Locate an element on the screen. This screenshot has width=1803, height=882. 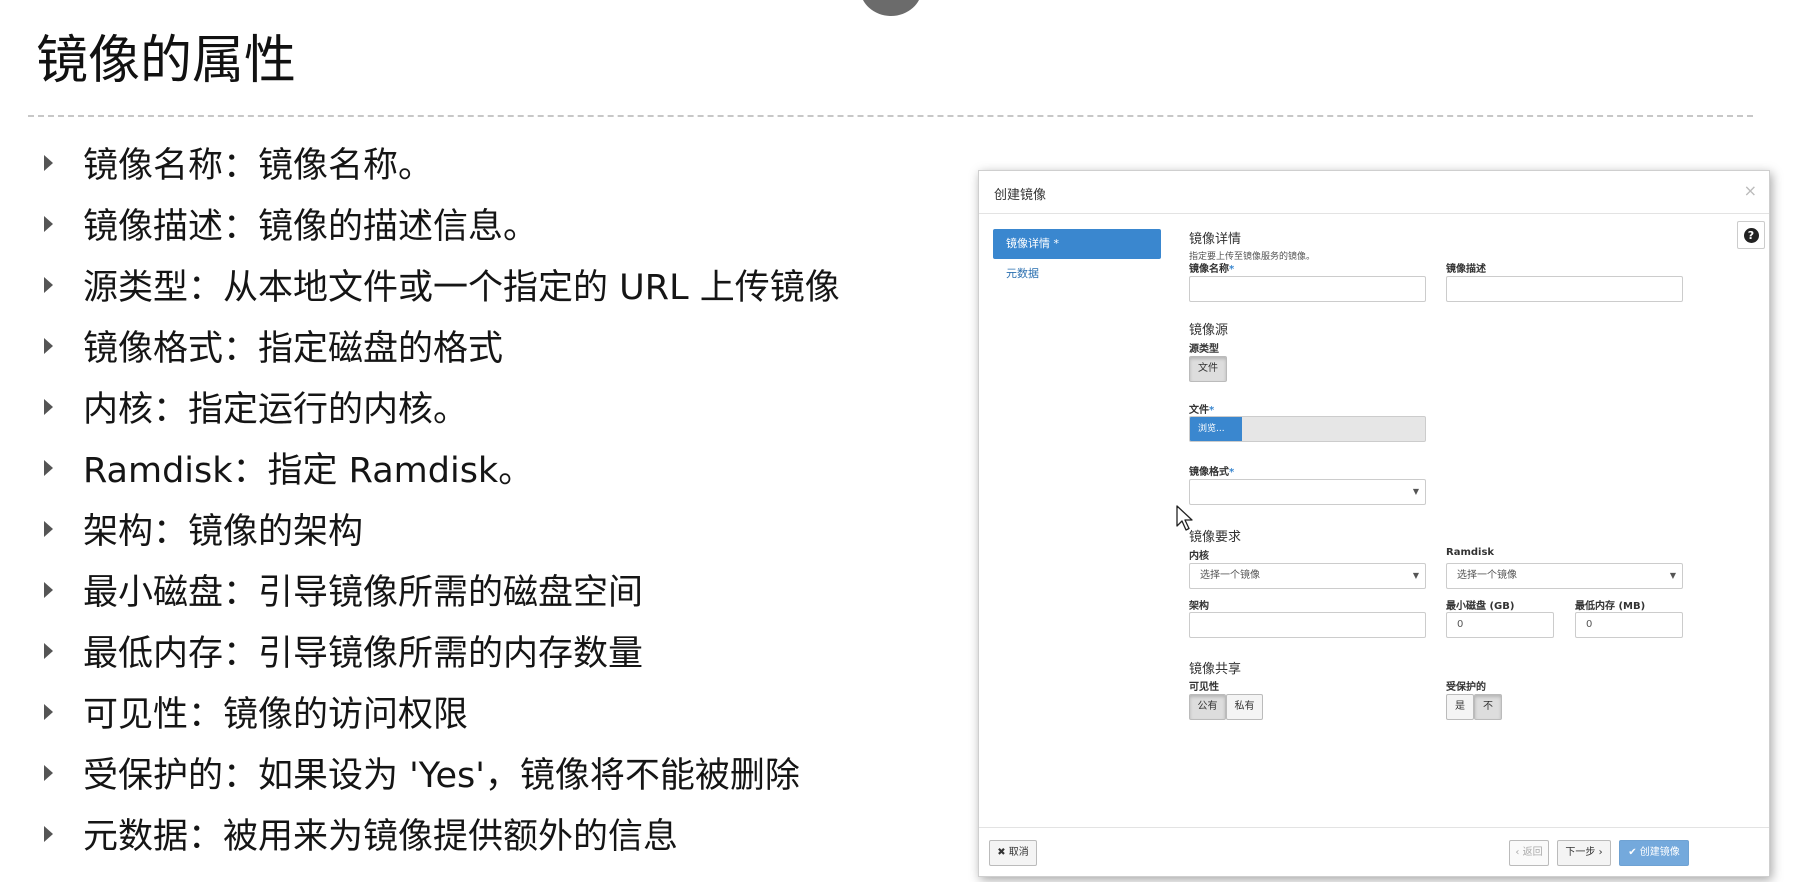
bullet-item: 受保护的：如果设为 'Yes'，镜像将不能被删除 is located at coordinates (440, 772).